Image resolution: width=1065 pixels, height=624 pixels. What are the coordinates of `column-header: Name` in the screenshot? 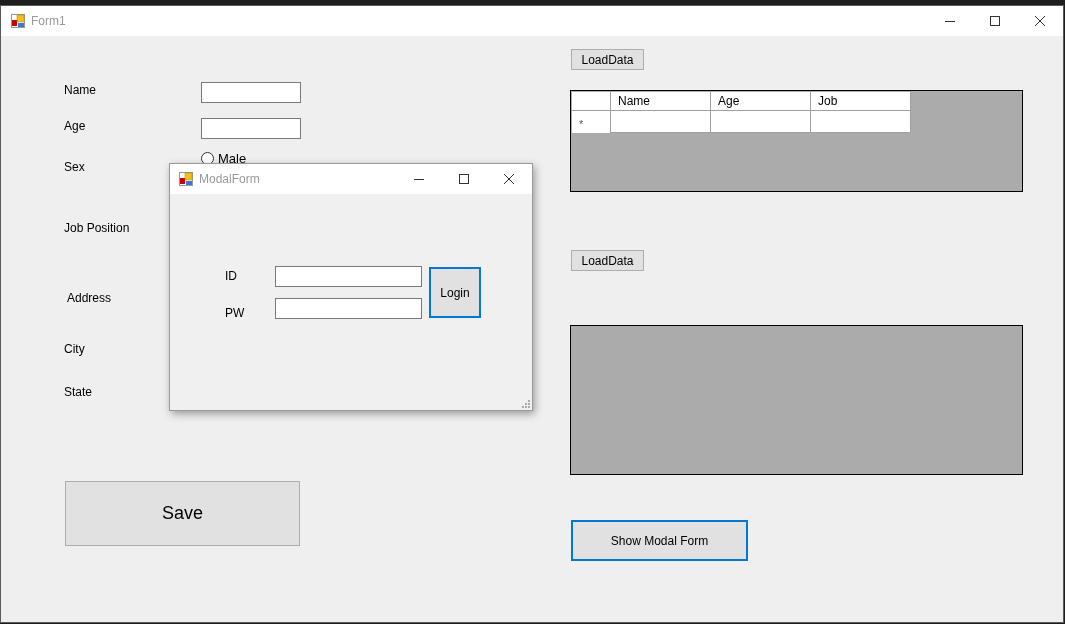 It's located at (661, 101).